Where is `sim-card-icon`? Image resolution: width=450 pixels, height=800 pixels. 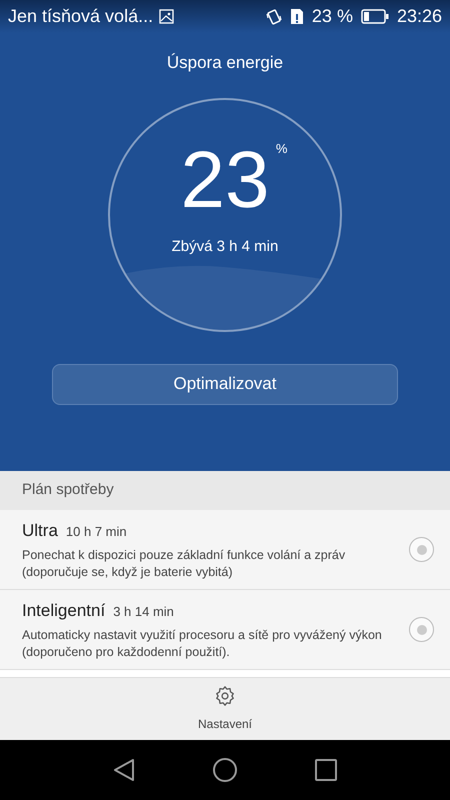 sim-card-icon is located at coordinates (297, 16).